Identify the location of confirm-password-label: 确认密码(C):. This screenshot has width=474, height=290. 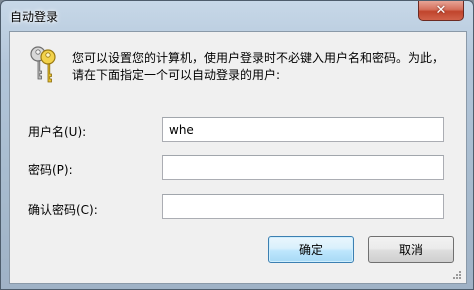
(63, 210).